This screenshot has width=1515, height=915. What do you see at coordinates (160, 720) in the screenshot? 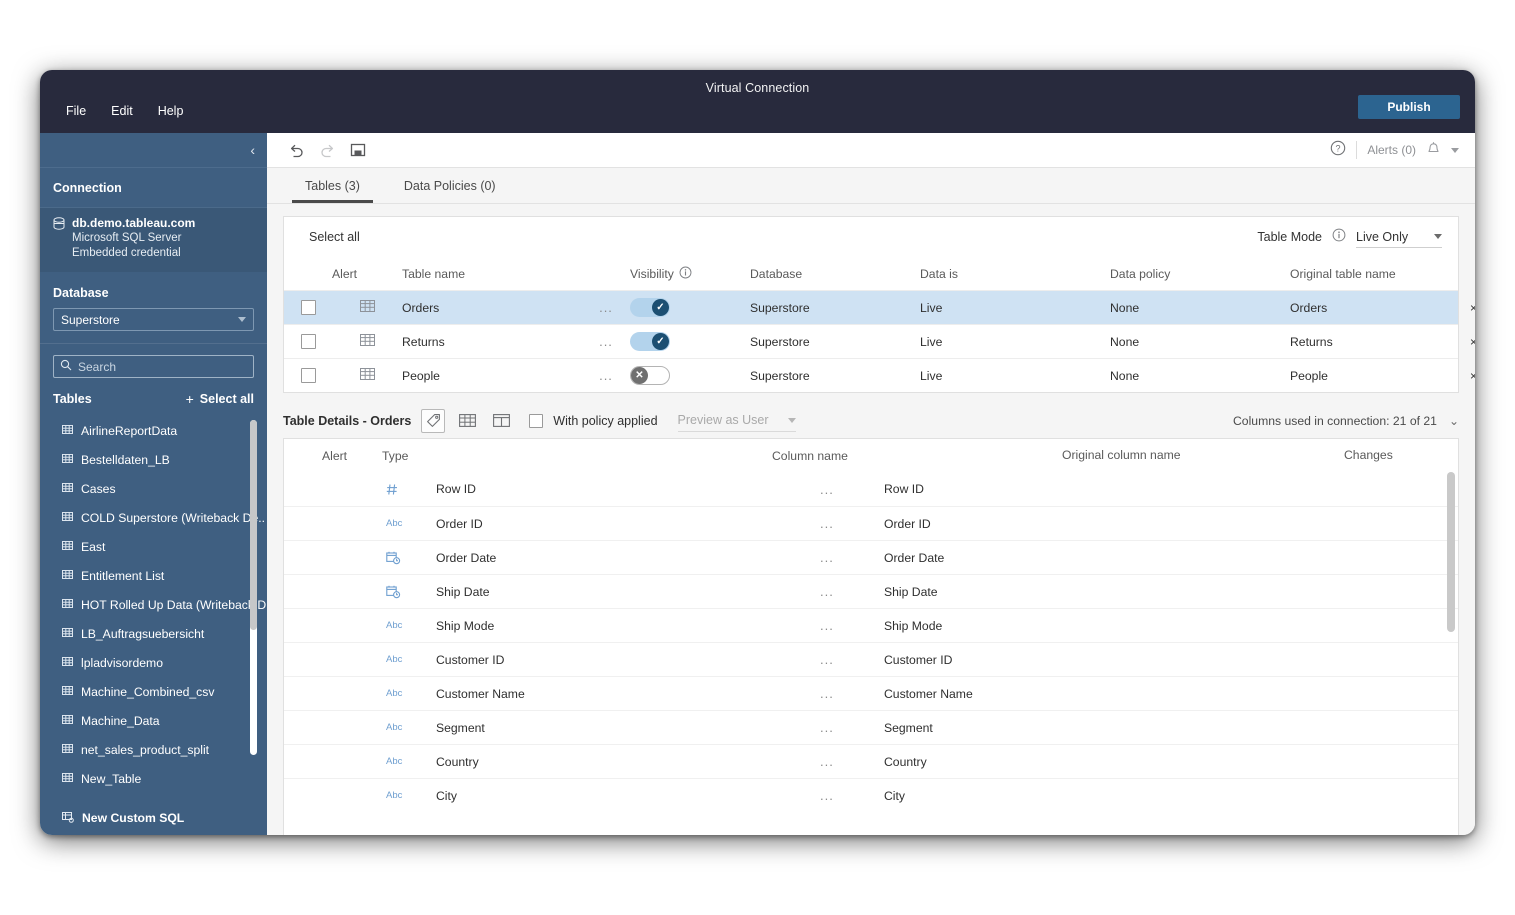
I see `sidebar-table-item: Machine_Data` at bounding box center [160, 720].